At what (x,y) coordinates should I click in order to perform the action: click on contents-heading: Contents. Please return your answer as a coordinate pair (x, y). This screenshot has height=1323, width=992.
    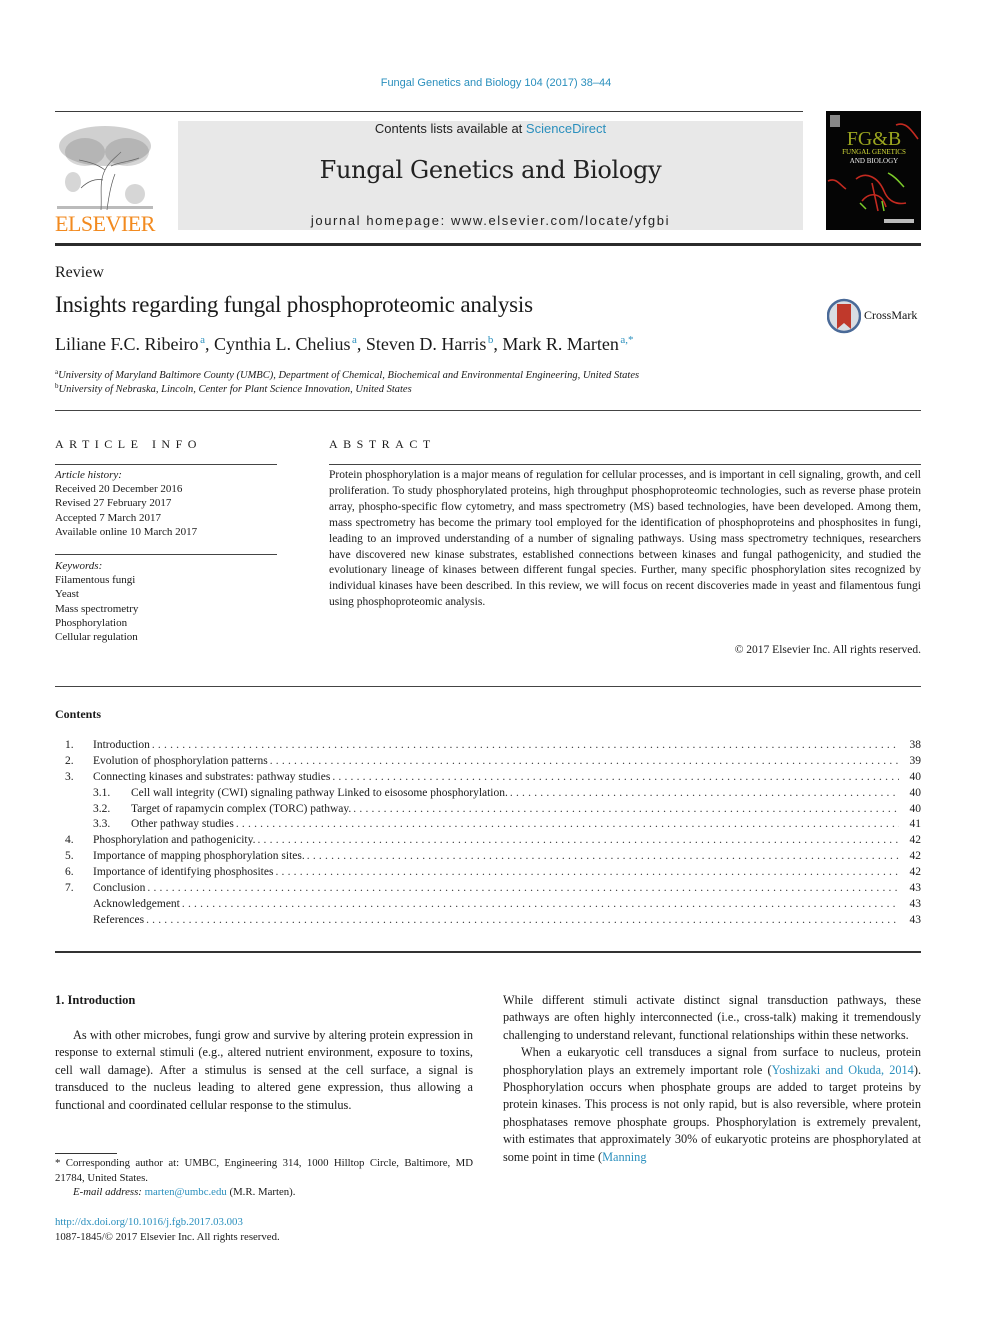
    Looking at the image, I should click on (78, 714).